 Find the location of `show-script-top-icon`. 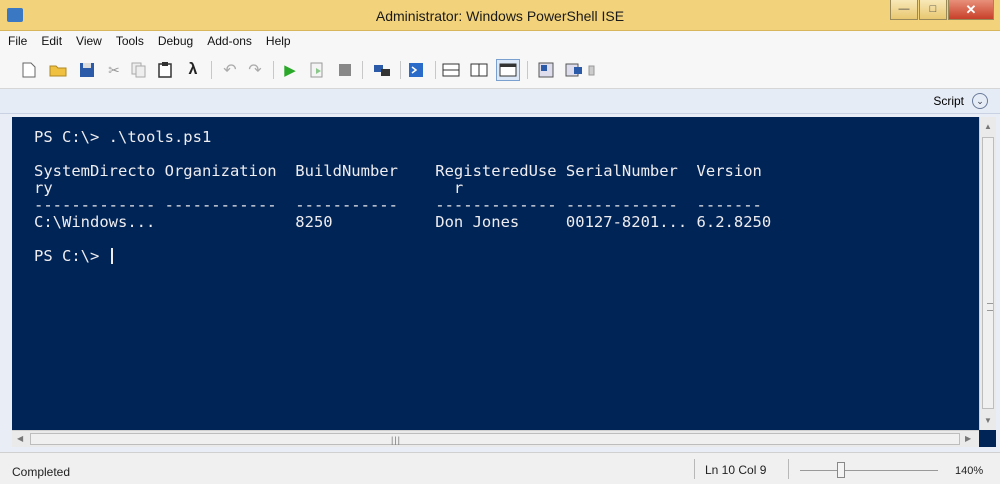

show-script-top-icon is located at coordinates (451, 70).